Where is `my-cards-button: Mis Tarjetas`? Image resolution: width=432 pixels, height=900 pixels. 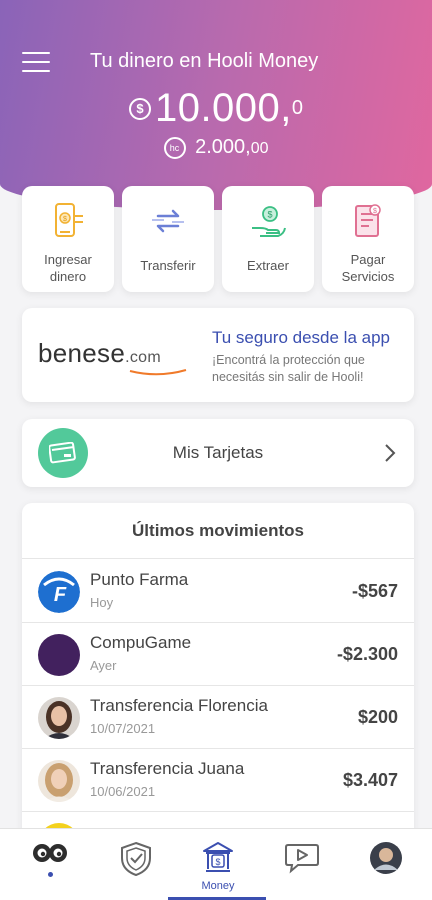
my-cards-button: Mis Tarjetas is located at coordinates (218, 453).